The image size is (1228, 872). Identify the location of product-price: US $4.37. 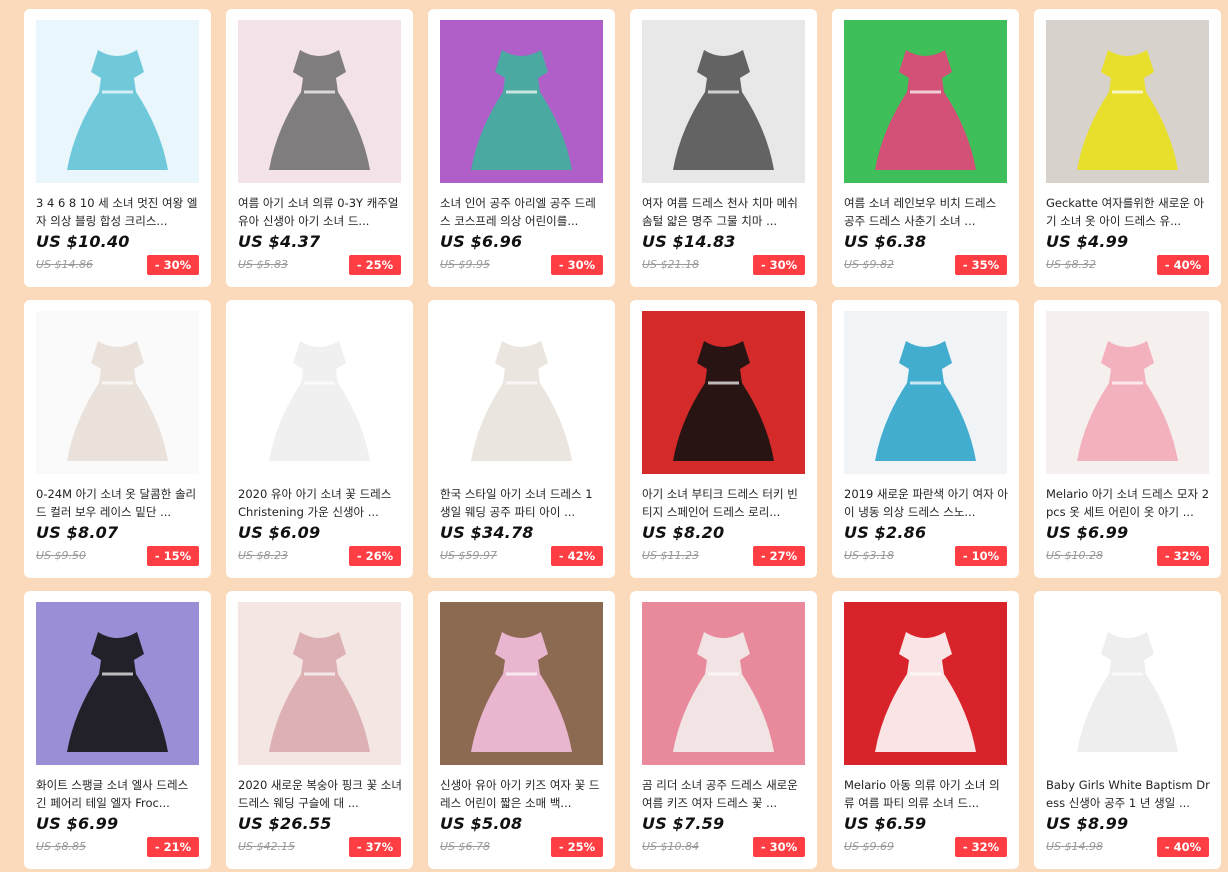
(279, 241).